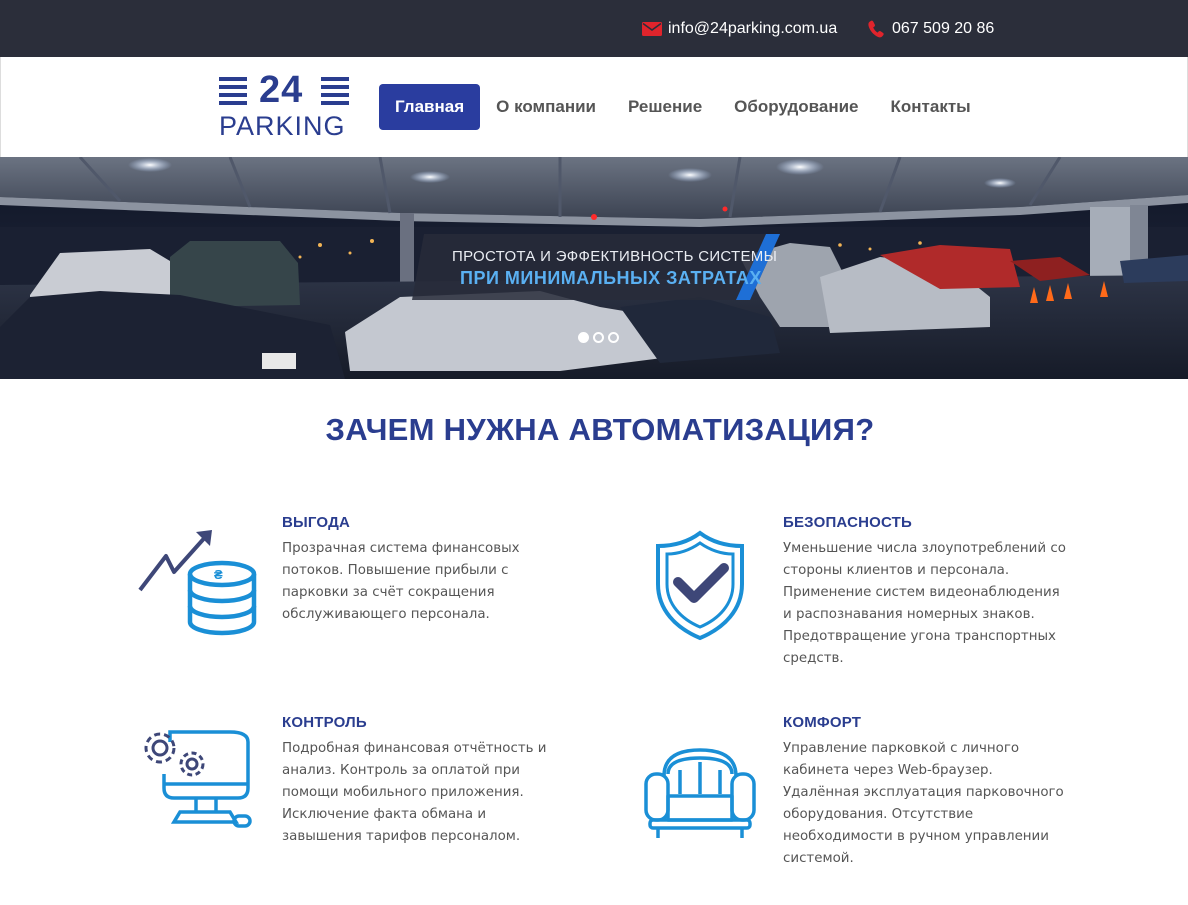 Image resolution: width=1188 pixels, height=905 pixels. What do you see at coordinates (665, 107) in the screenshot?
I see `nav-item-solution: Решение` at bounding box center [665, 107].